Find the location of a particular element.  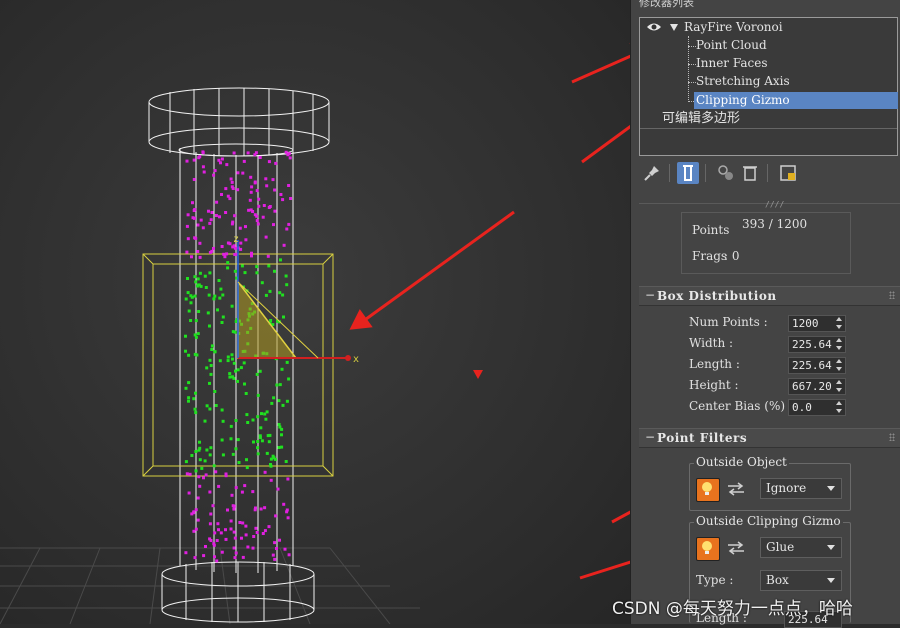

panel-resize-grip: //// is located at coordinates (769, 205).